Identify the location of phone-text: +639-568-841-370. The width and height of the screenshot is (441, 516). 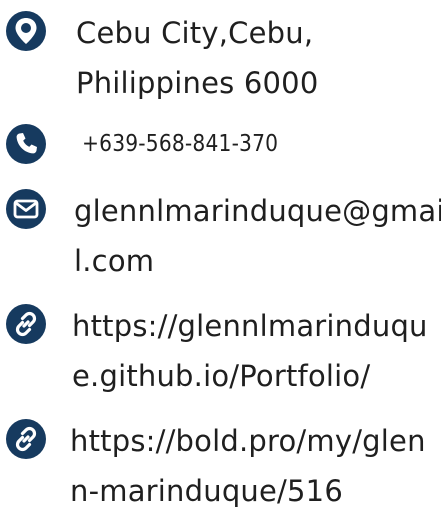
(180, 144).